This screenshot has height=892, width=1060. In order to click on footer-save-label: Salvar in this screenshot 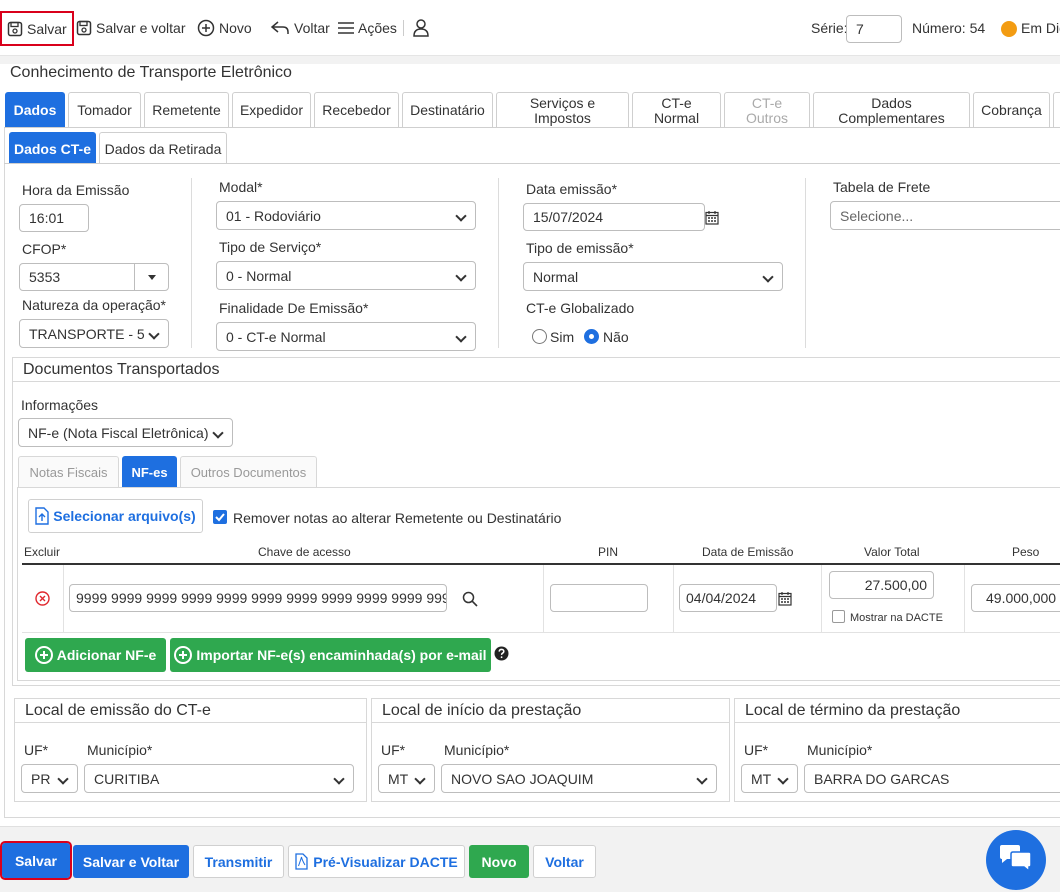, I will do `click(36, 860)`.